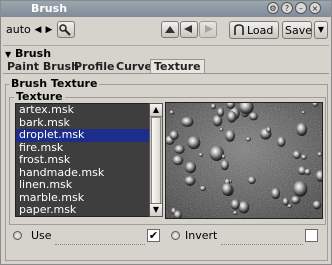  I want to click on move-up-button, so click(170, 29).